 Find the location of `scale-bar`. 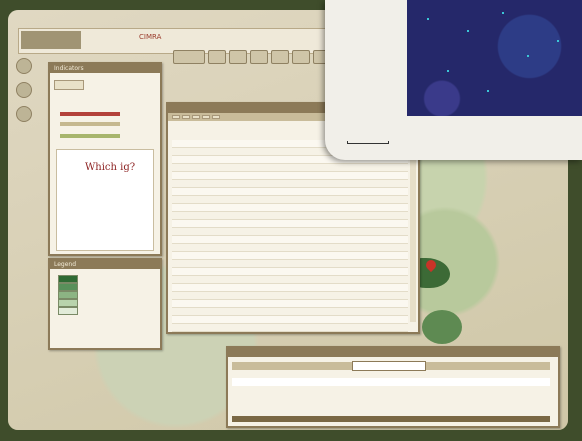

scale-bar is located at coordinates (368, 142).